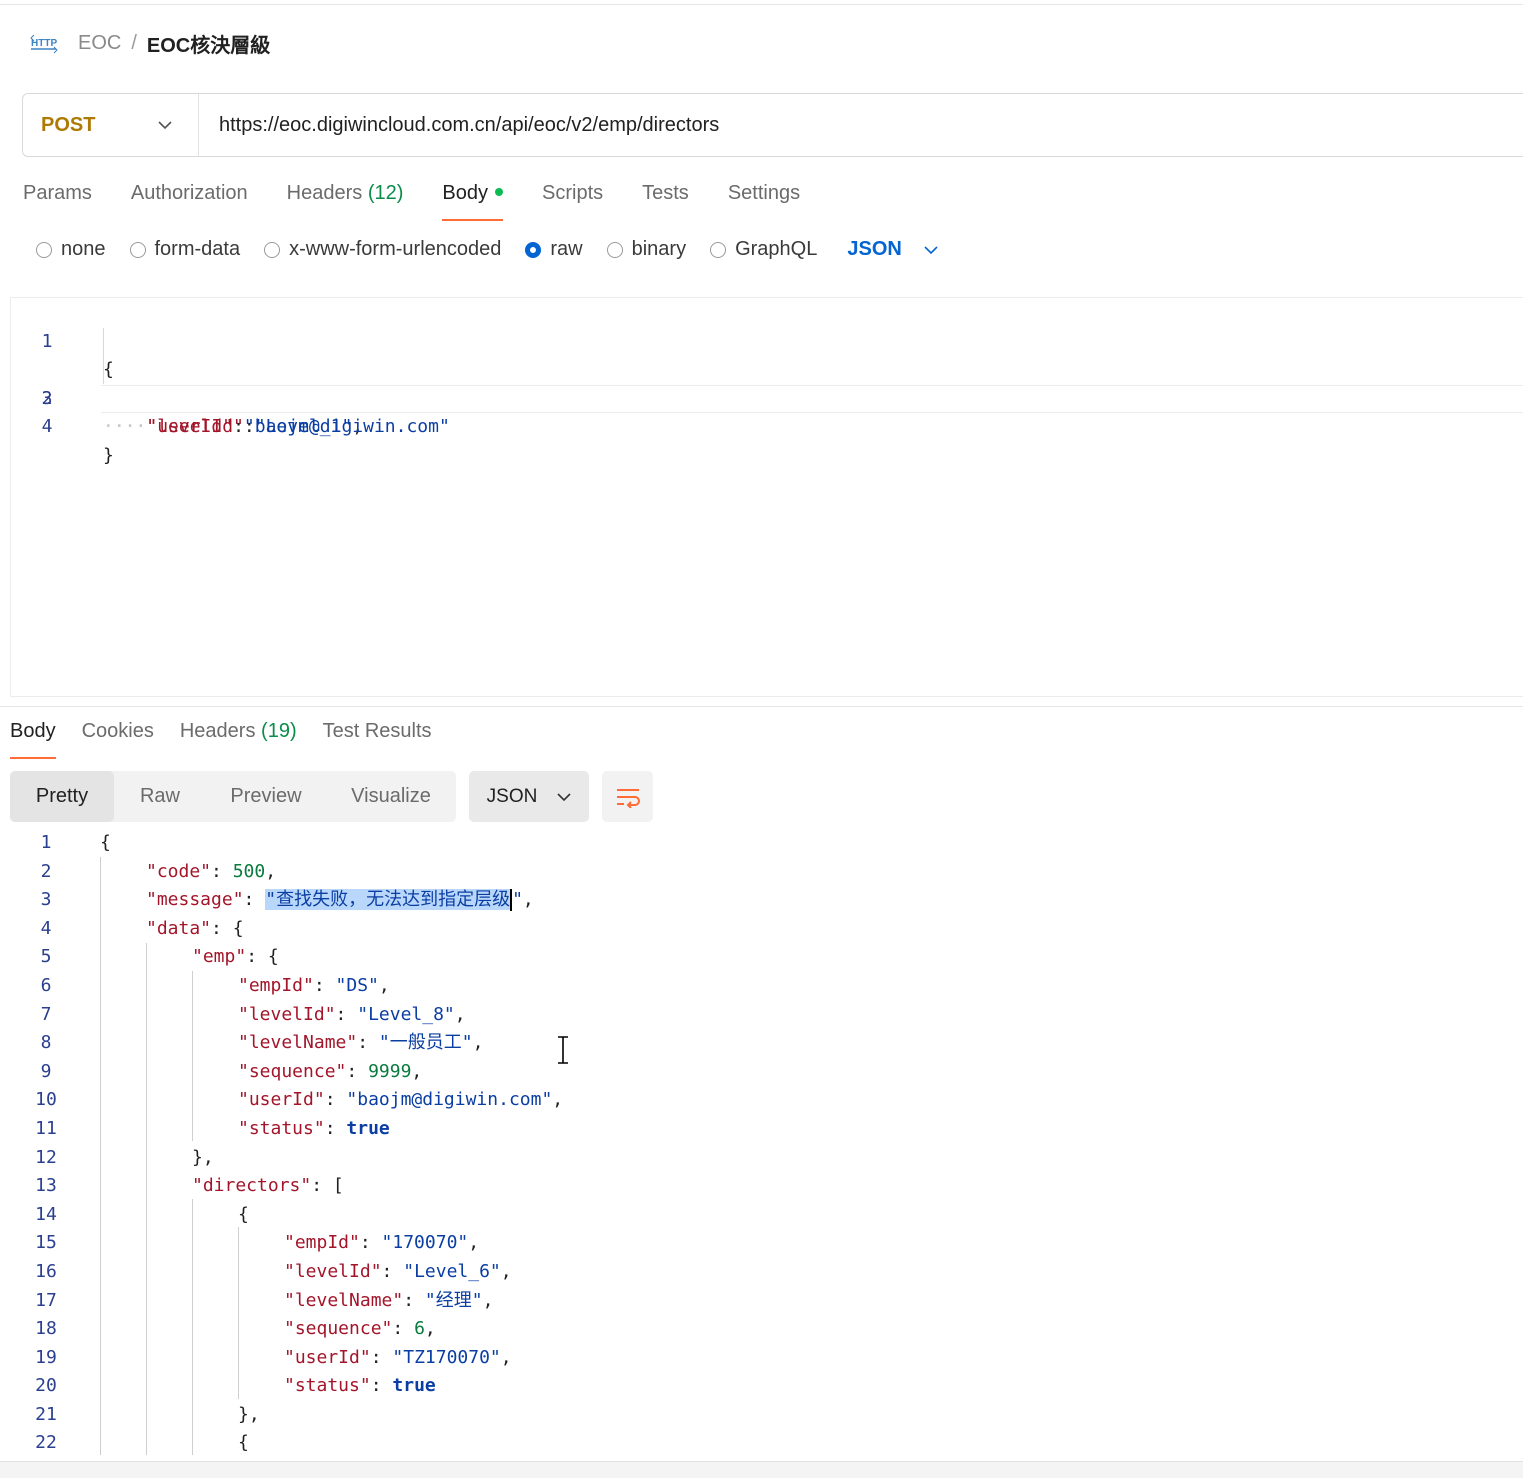  What do you see at coordinates (391, 796) in the screenshot?
I see `view-visualize-button: Visualize` at bounding box center [391, 796].